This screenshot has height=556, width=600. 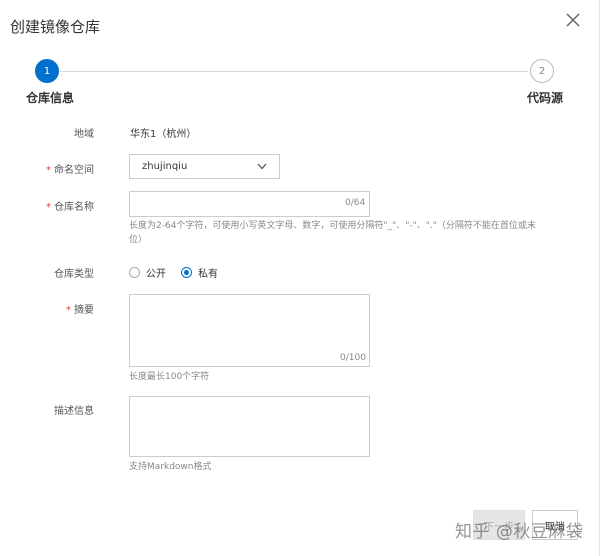 What do you see at coordinates (170, 467) in the screenshot?
I see `description-help: 支持Markdown格式` at bounding box center [170, 467].